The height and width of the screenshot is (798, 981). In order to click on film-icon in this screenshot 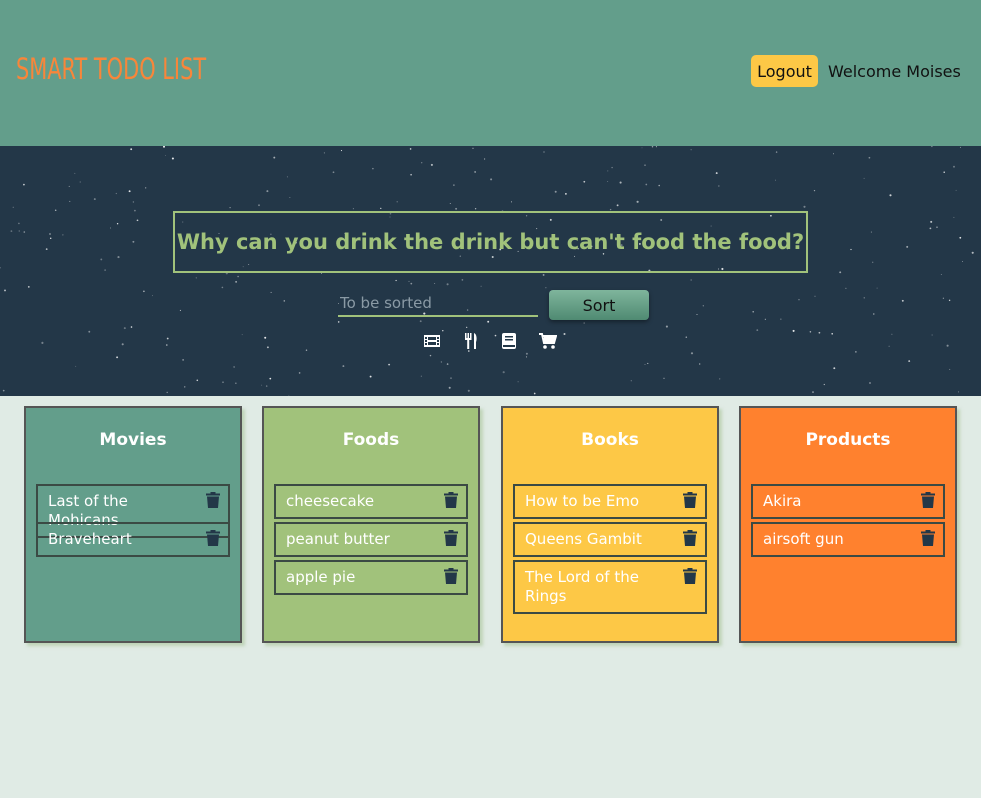, I will do `click(432, 341)`.